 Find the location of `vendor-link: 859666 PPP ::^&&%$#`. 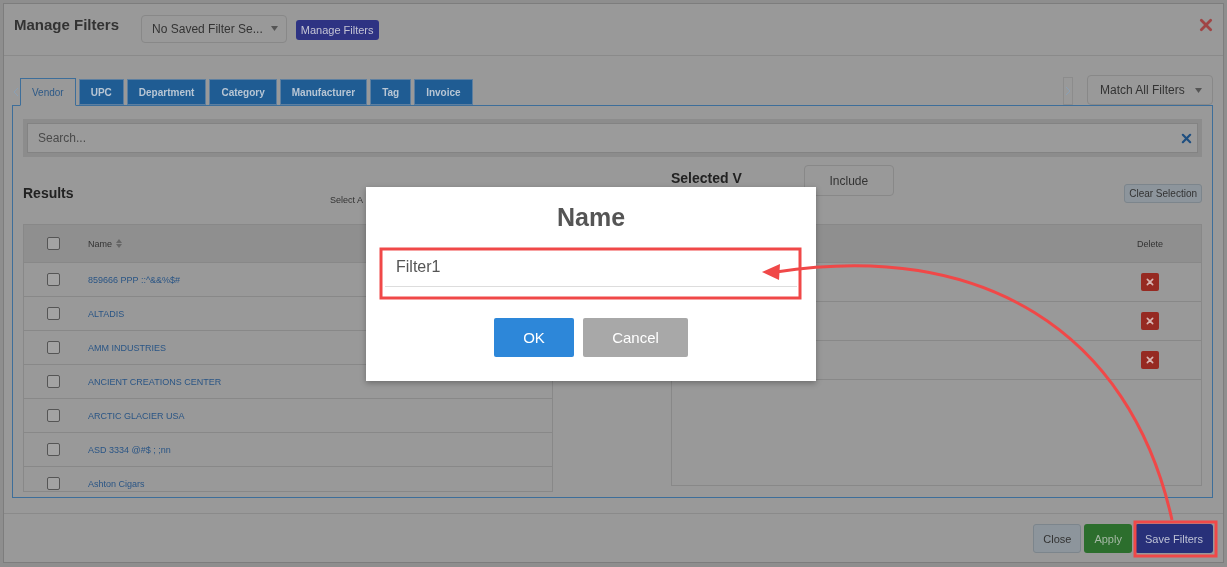

vendor-link: 859666 PPP ::^&&%$# is located at coordinates (134, 279).